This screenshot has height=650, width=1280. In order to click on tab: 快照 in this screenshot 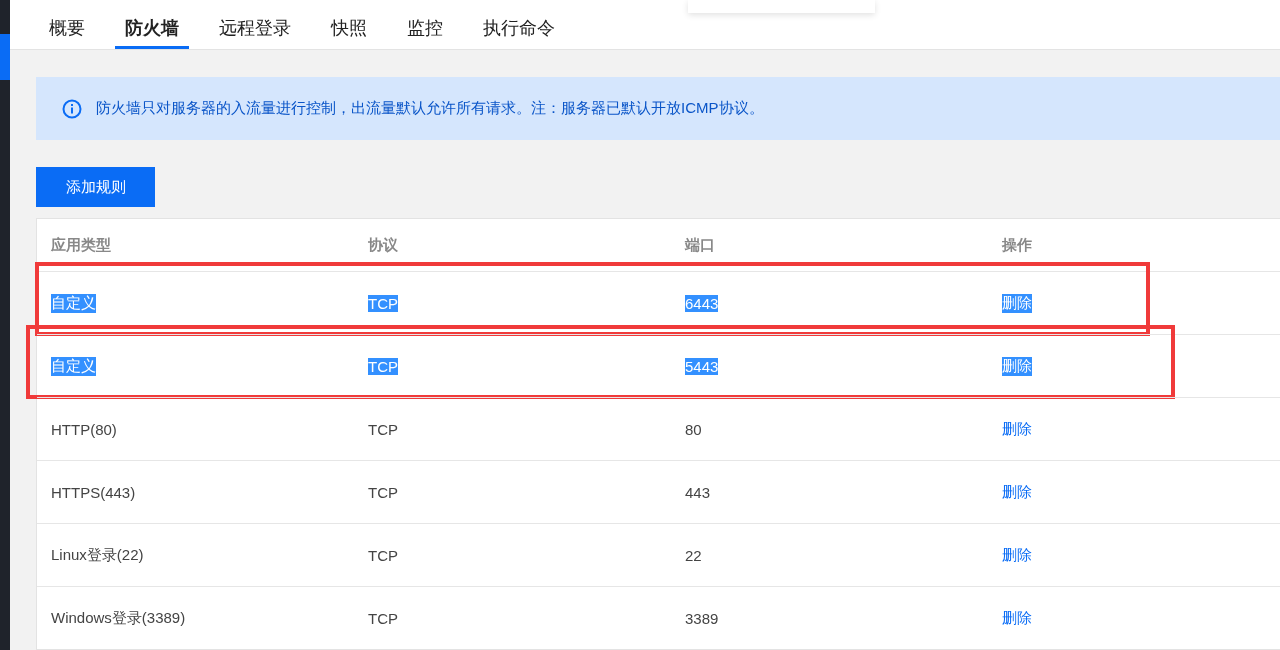, I will do `click(349, 32)`.